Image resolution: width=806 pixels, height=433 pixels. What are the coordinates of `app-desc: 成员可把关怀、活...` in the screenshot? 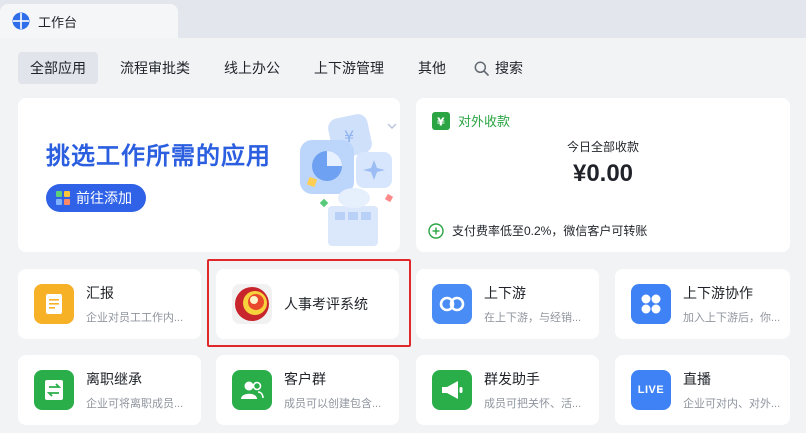 It's located at (533, 404).